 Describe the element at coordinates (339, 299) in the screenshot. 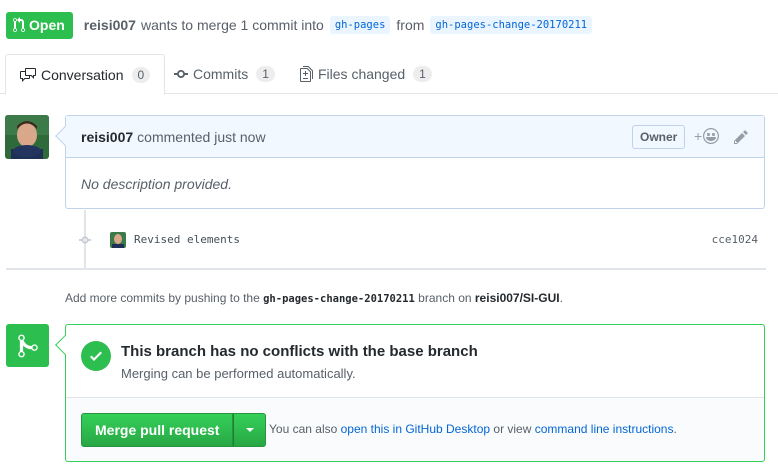

I see `push-hint-branch: gh-pages-change-20170211` at that location.